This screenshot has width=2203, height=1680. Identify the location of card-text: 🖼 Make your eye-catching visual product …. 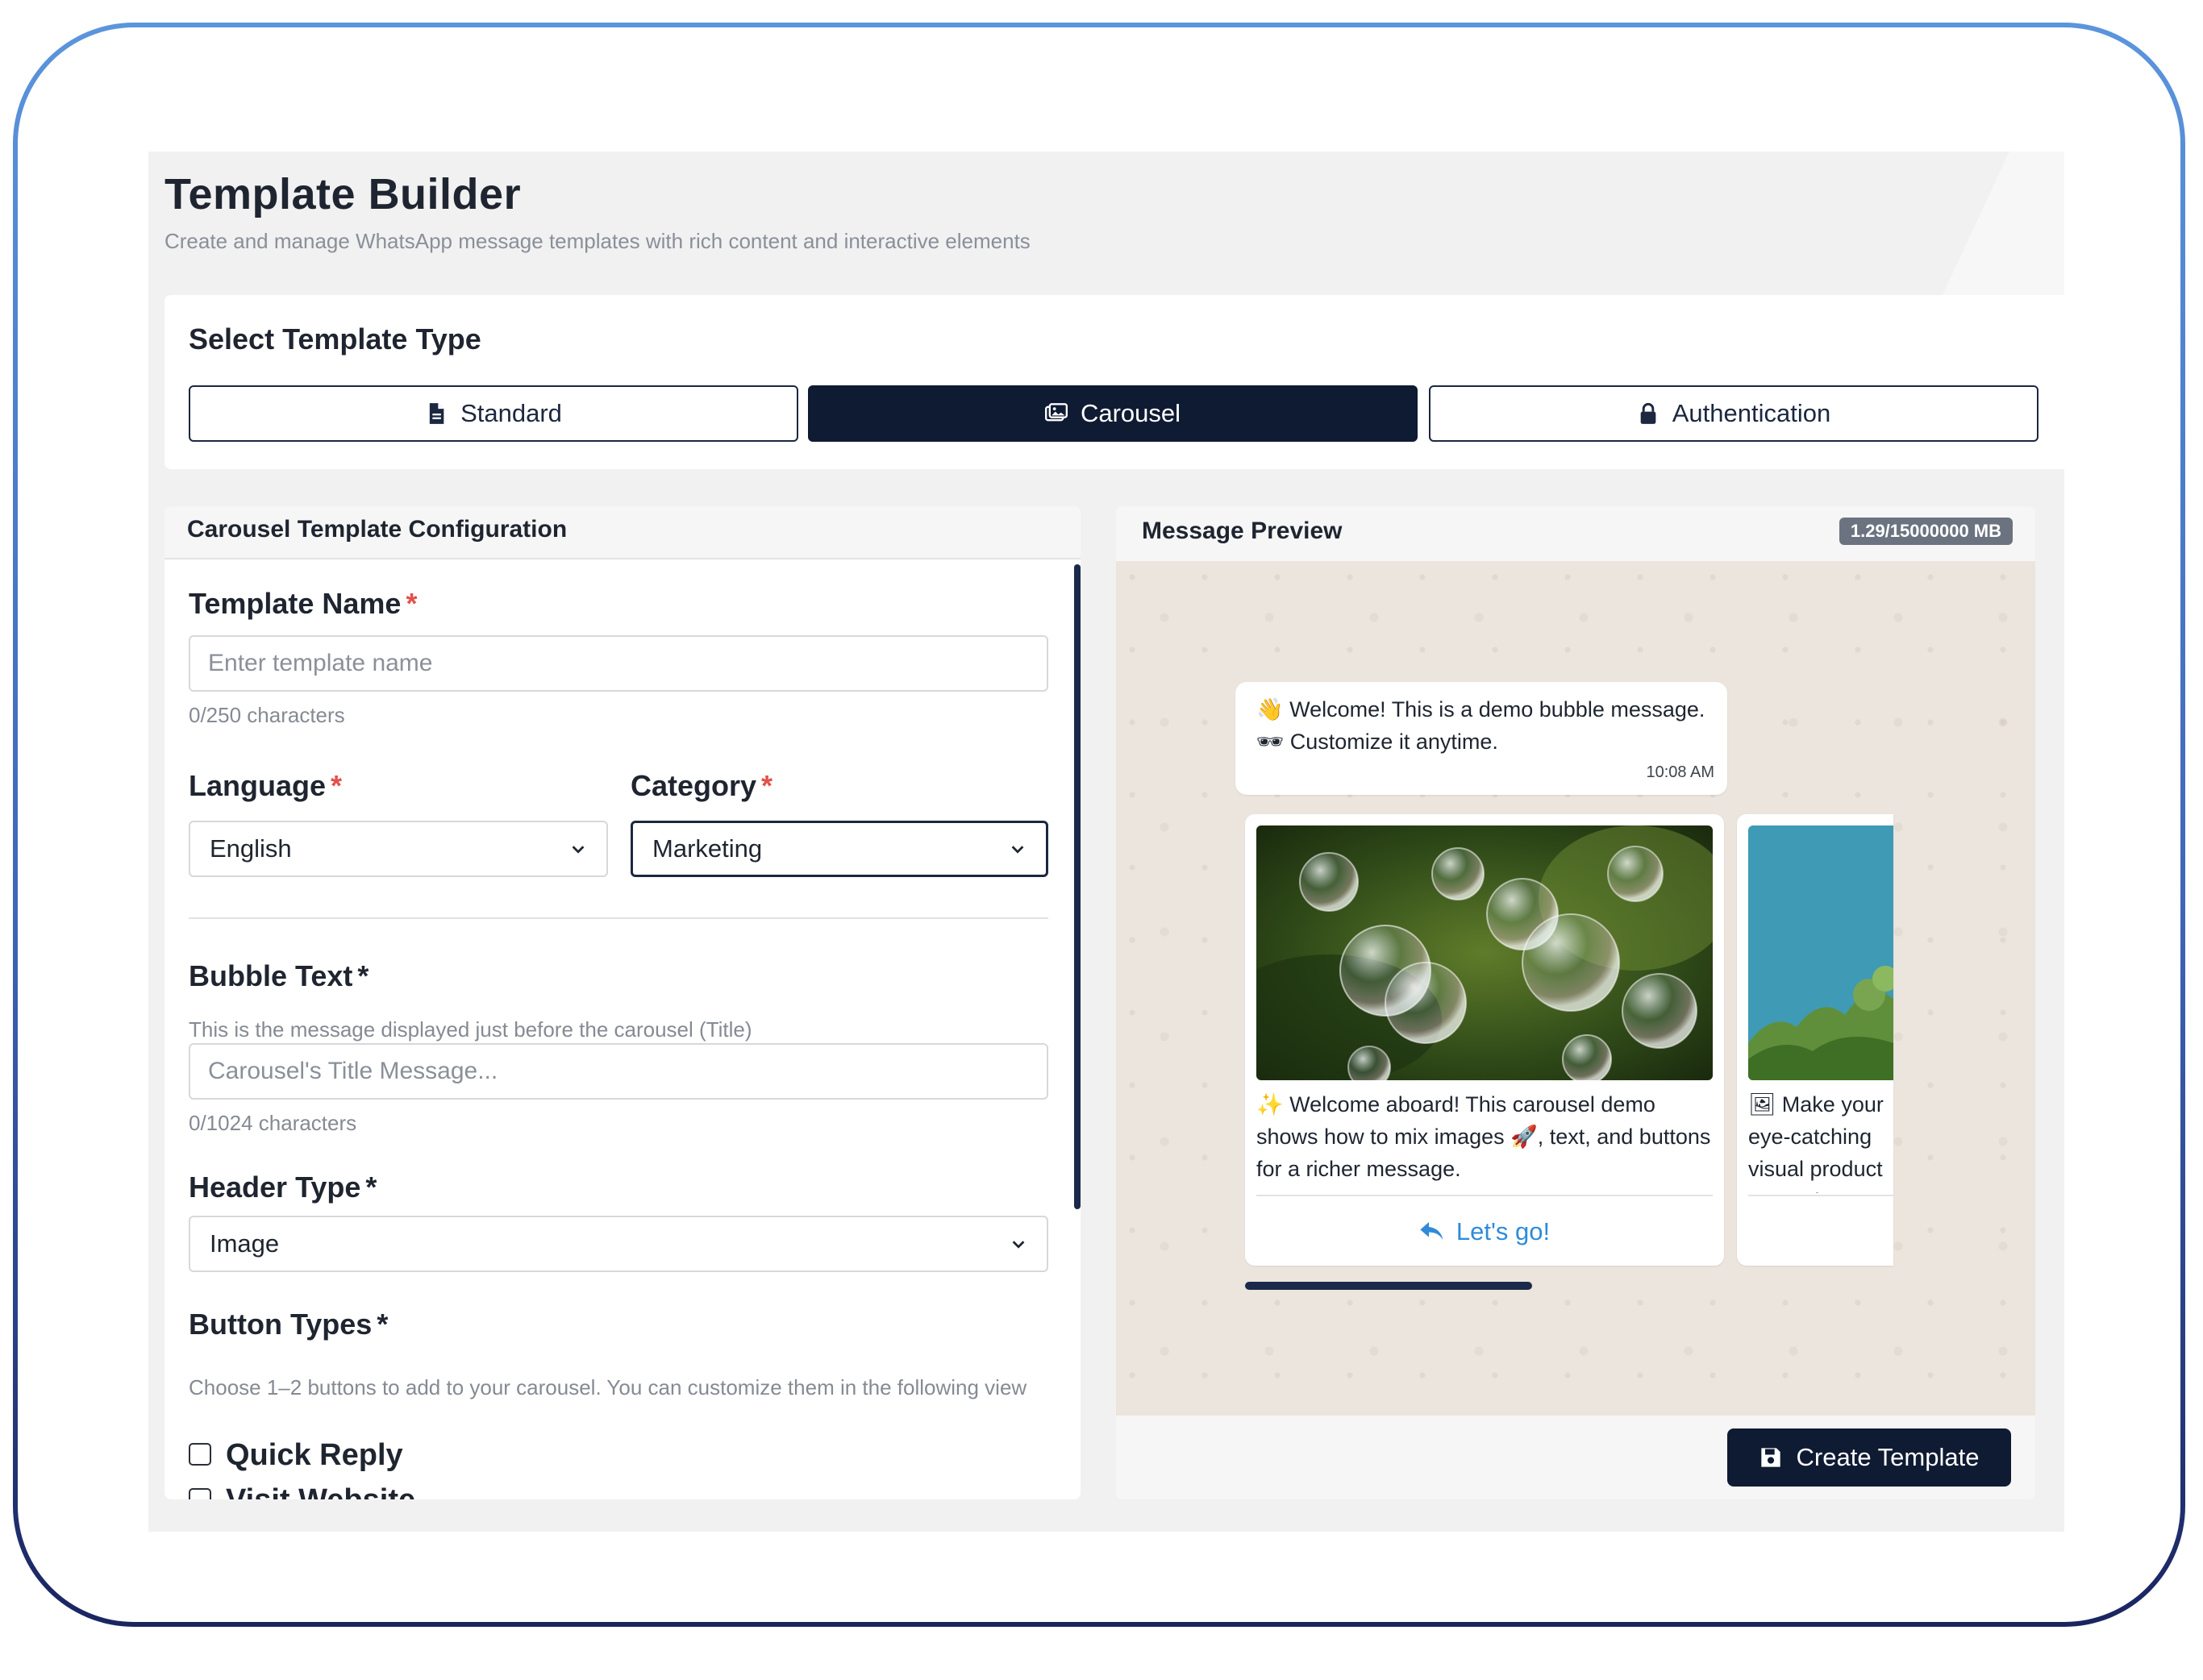
(1816, 1142).